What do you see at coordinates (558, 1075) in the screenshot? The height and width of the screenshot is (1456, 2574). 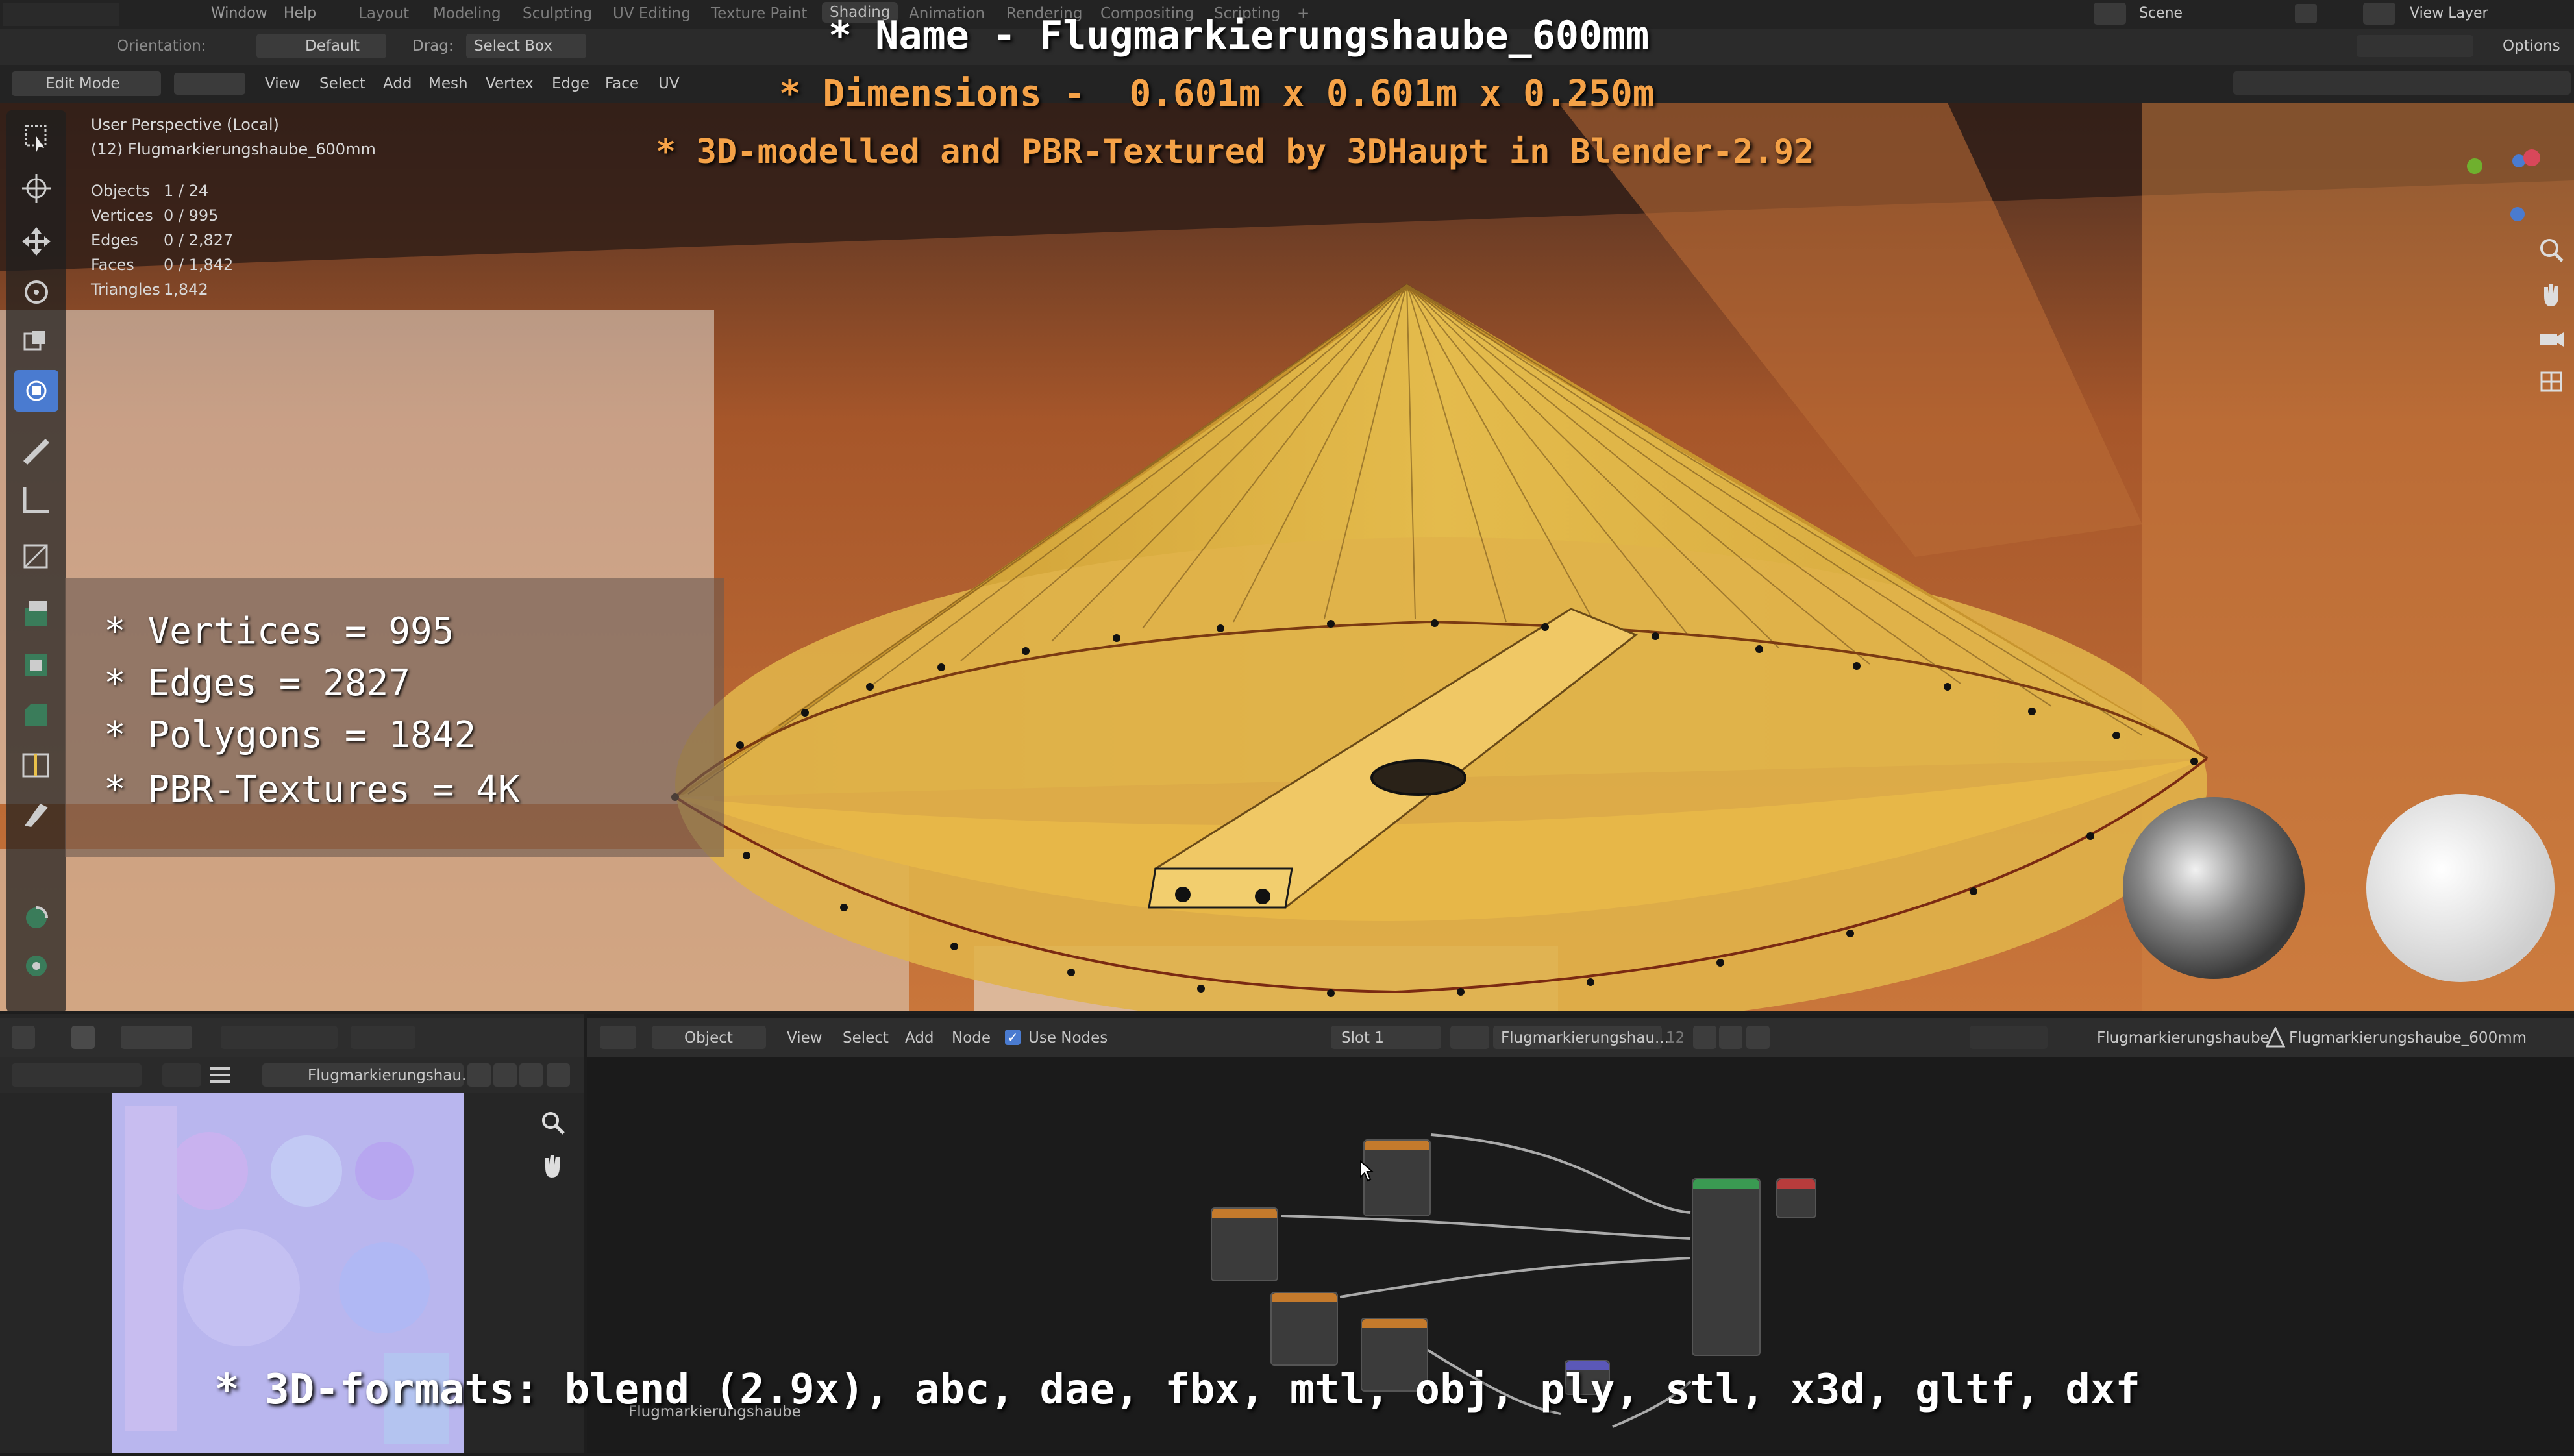 I see `unlink-image-icon` at bounding box center [558, 1075].